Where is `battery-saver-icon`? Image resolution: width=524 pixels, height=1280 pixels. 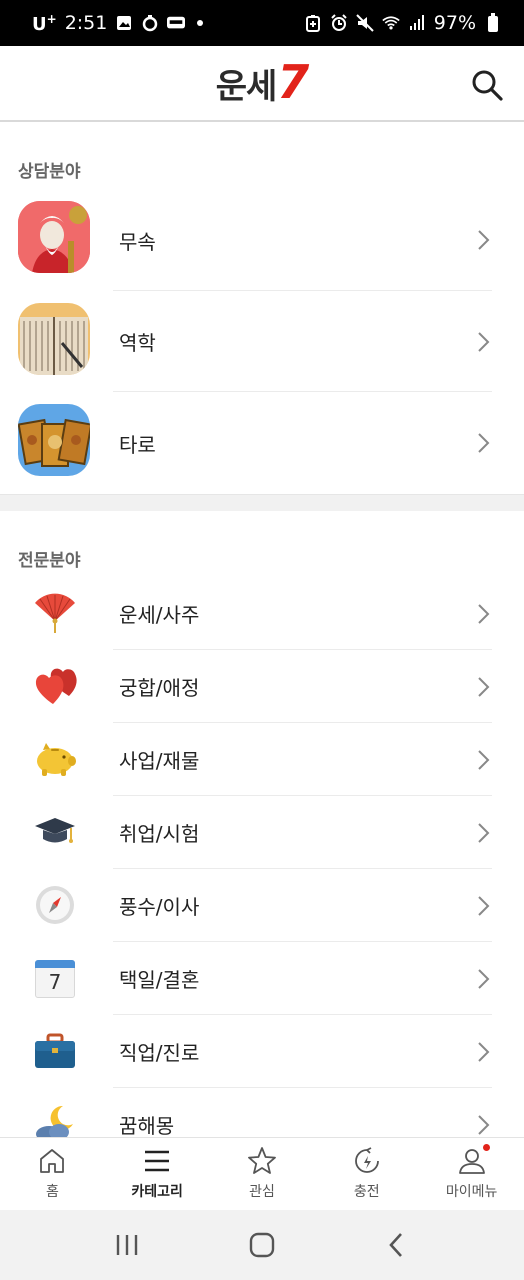 battery-saver-icon is located at coordinates (313, 23).